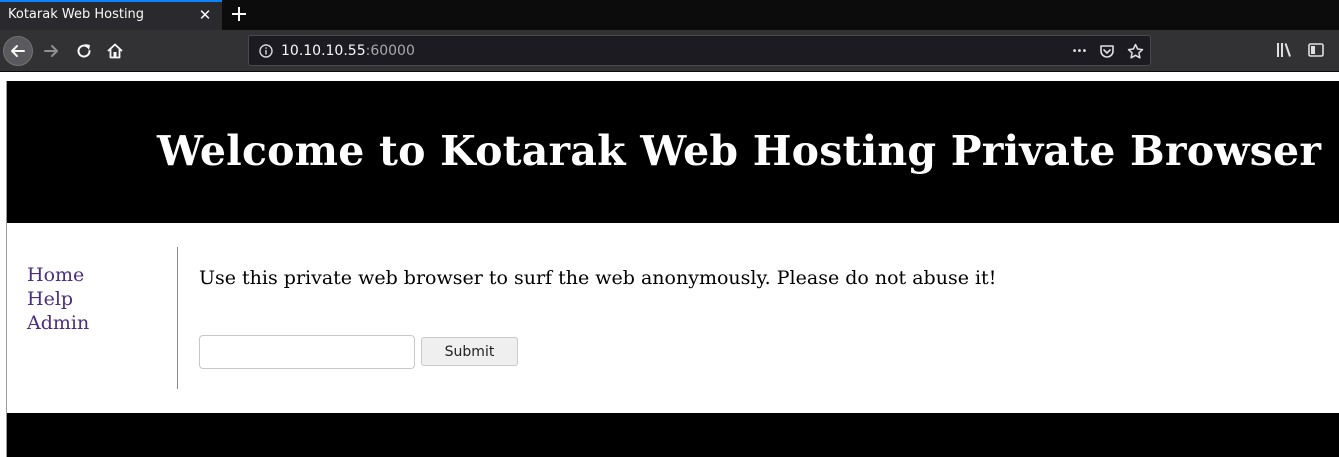 This screenshot has width=1339, height=457. Describe the element at coordinates (177, 318) in the screenshot. I see `nav-divider` at that location.